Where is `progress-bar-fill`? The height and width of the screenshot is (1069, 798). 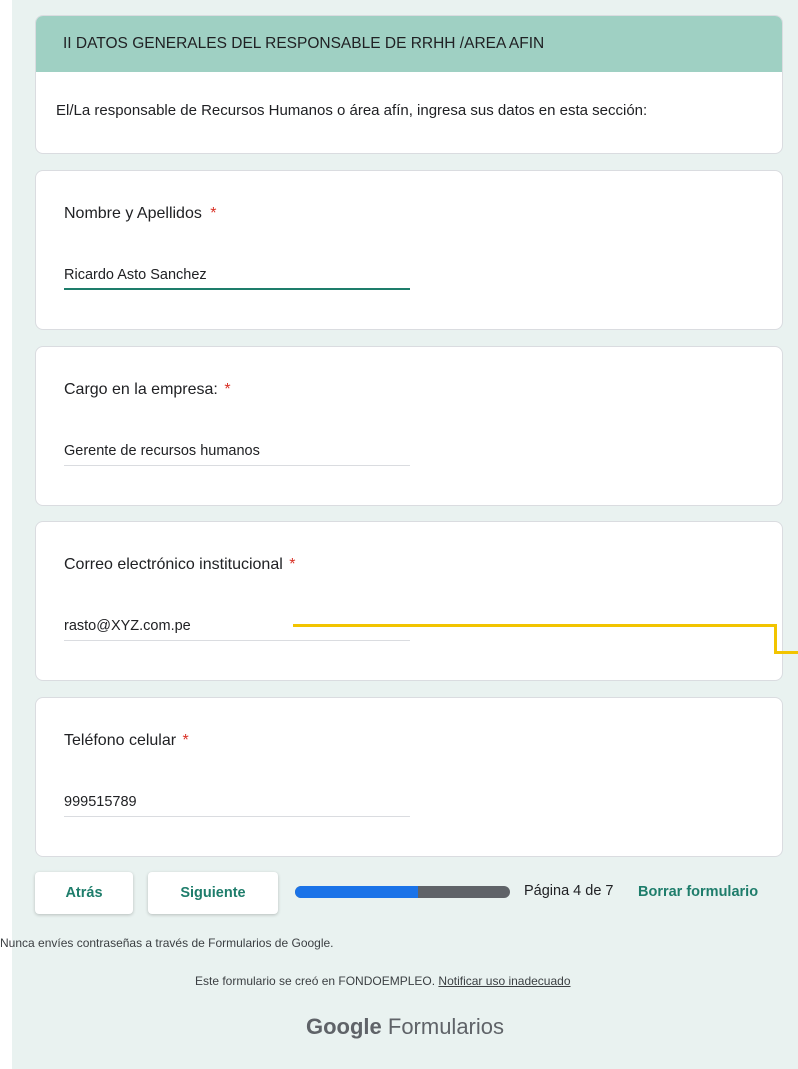 progress-bar-fill is located at coordinates (356, 892).